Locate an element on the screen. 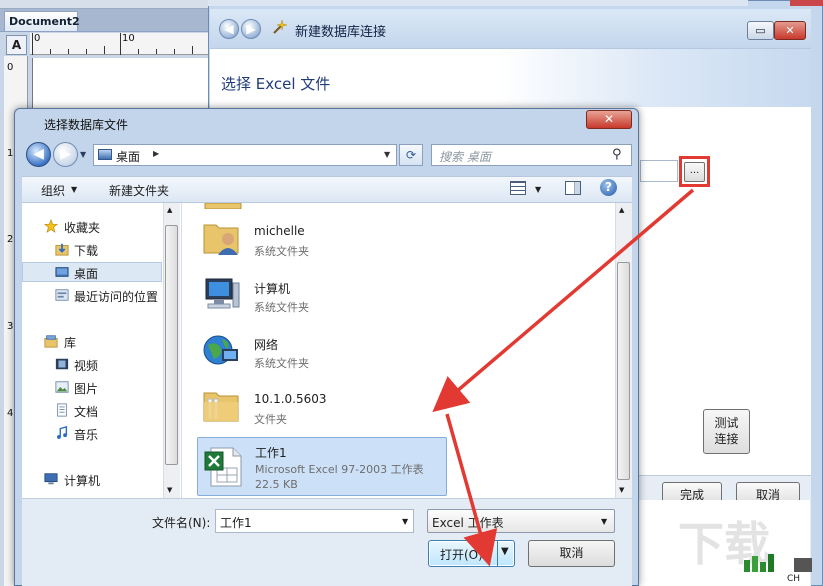  preview-pane-icon is located at coordinates (573, 188).